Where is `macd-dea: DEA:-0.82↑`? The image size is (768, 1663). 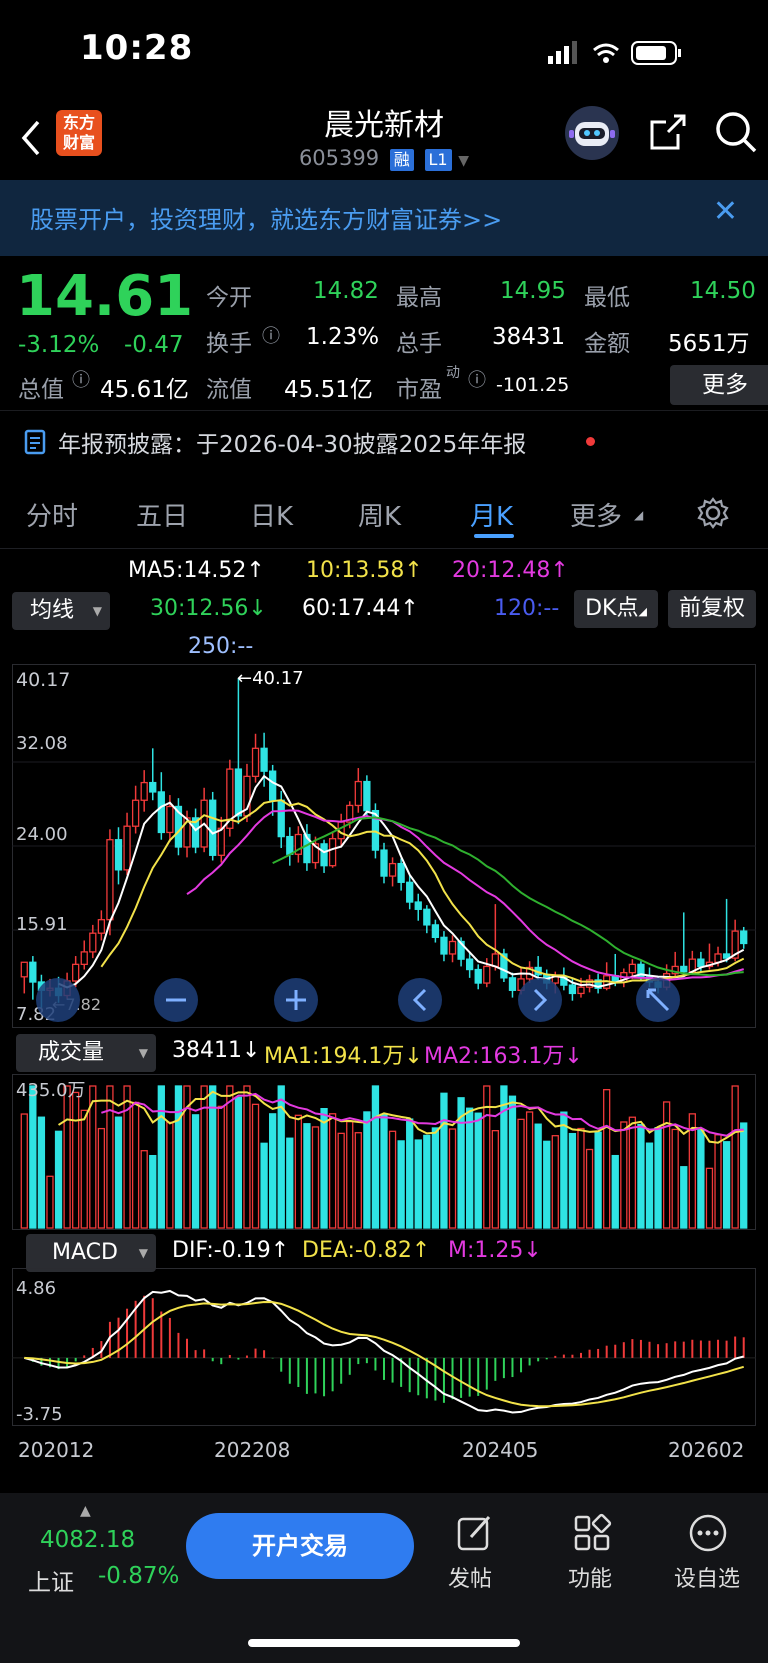 macd-dea: DEA:-0.82↑ is located at coordinates (366, 1250).